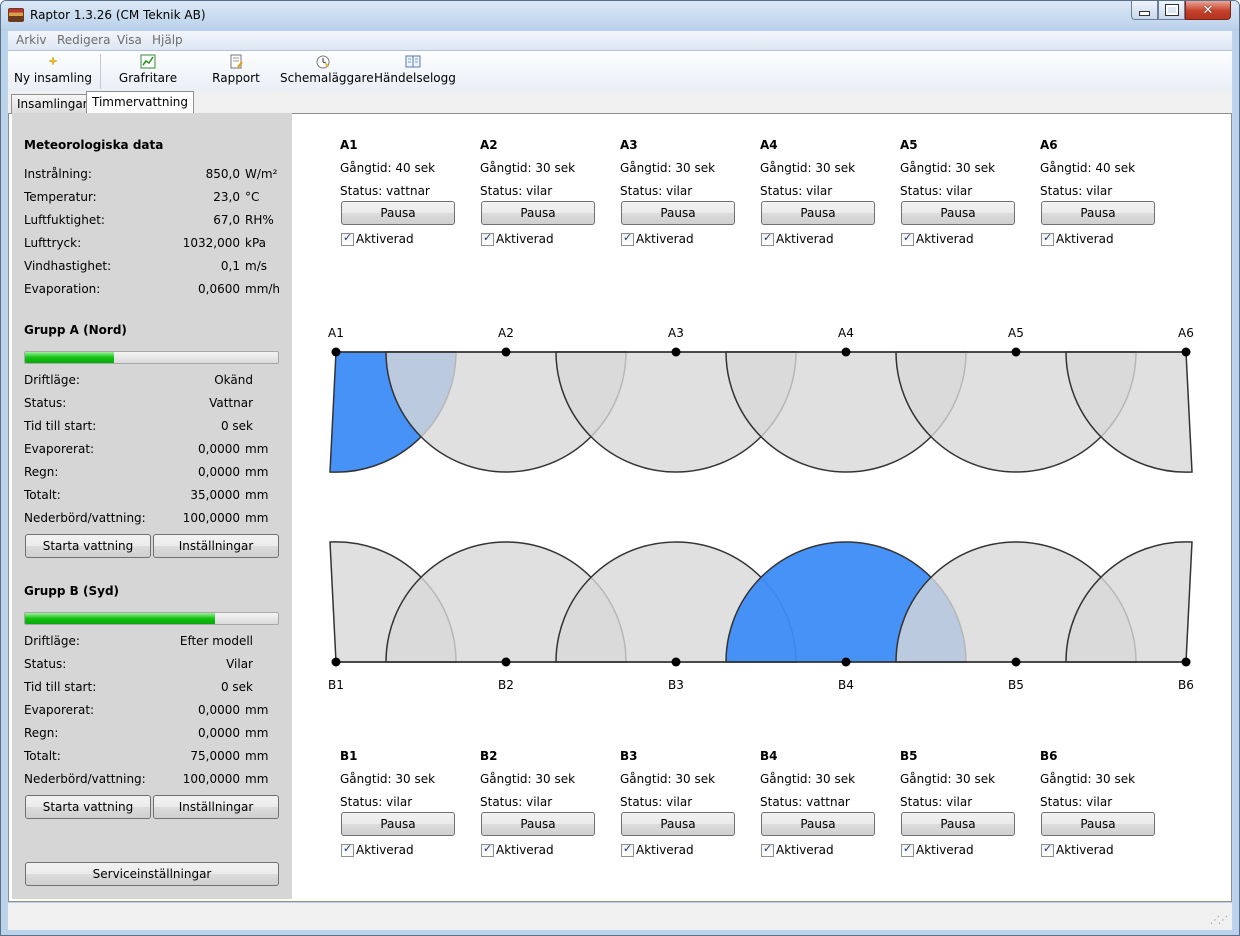  I want to click on zone-b-5-enabled-checkbox, so click(907, 849).